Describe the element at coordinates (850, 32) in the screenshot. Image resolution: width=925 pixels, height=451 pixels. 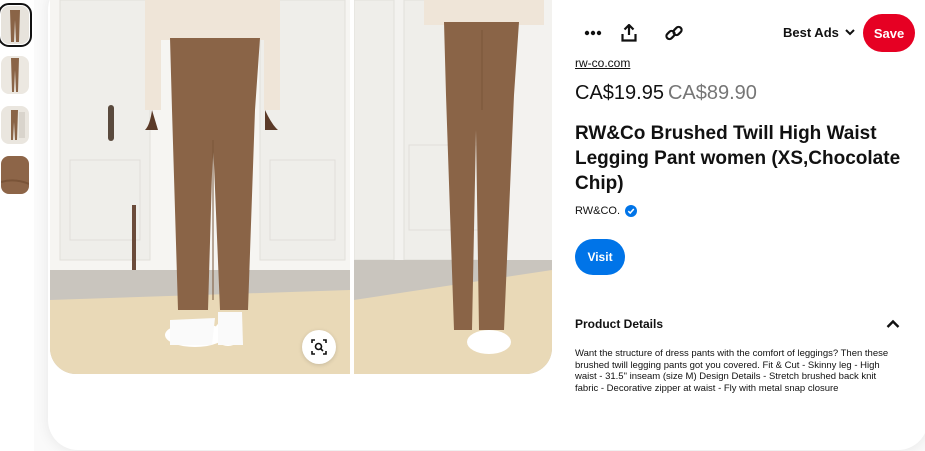
I see `chevron-down-icon` at that location.